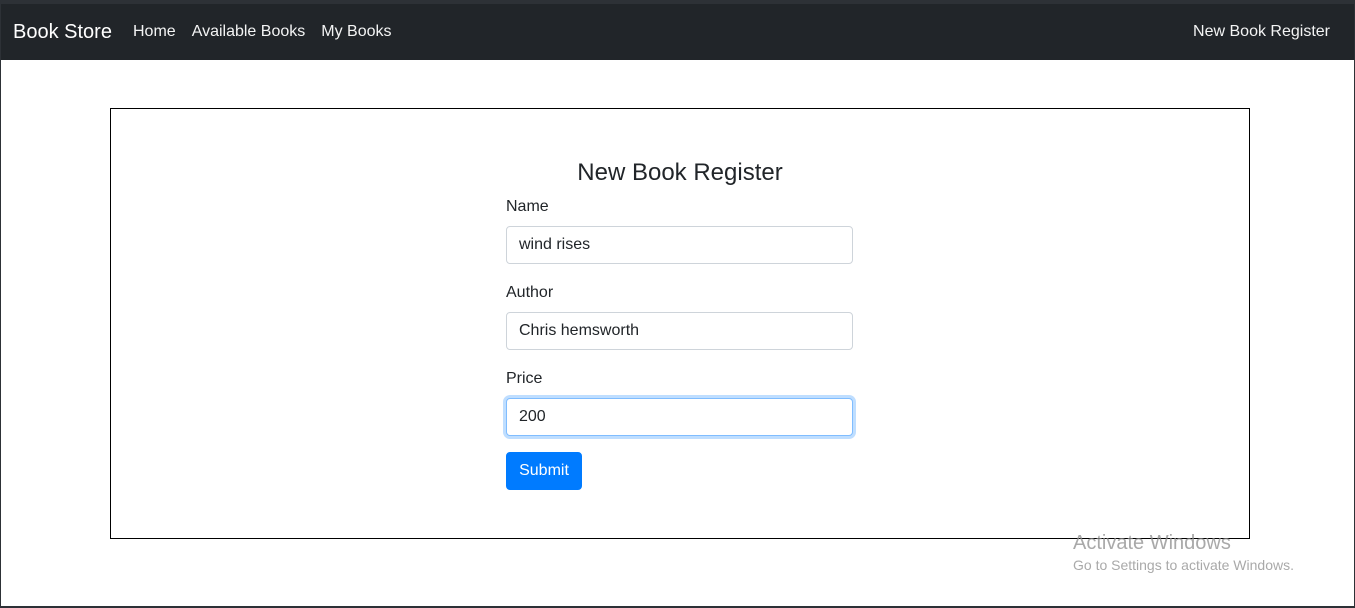 The width and height of the screenshot is (1355, 608). What do you see at coordinates (356, 32) in the screenshot?
I see `nav-link-my-books: My Books` at bounding box center [356, 32].